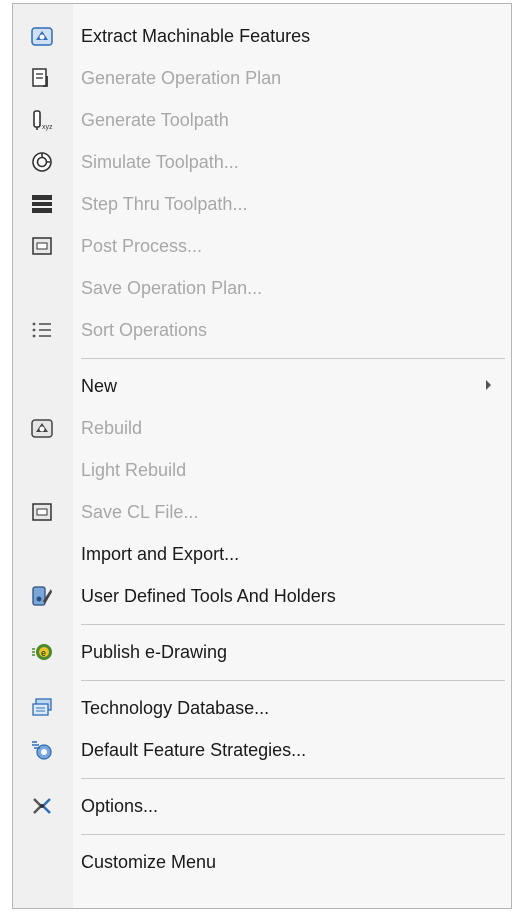 This screenshot has width=518, height=913. I want to click on simulate-icon, so click(42, 162).